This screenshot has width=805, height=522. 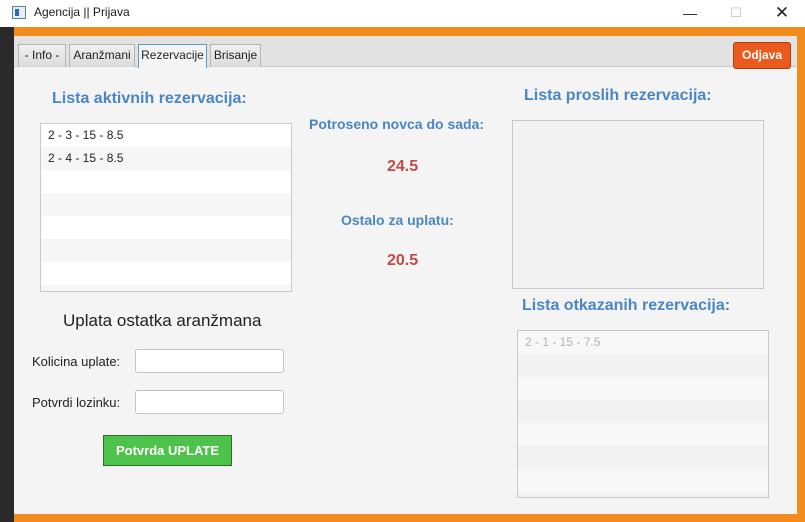 I want to click on tab-rezervacije: Rezervacije, so click(x=172, y=56).